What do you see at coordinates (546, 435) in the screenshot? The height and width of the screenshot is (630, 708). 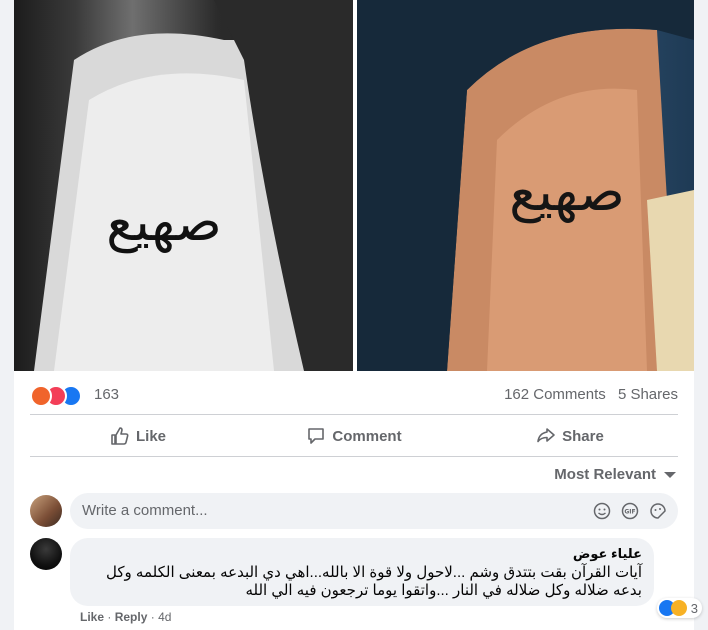 I see `share-icon` at bounding box center [546, 435].